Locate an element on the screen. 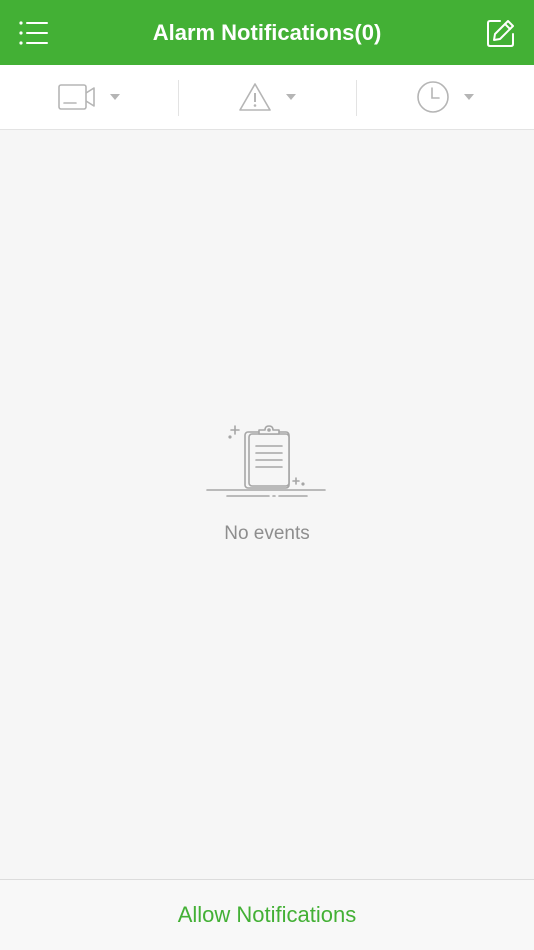 This screenshot has height=950, width=534. alarm-type-filter is located at coordinates (267, 97).